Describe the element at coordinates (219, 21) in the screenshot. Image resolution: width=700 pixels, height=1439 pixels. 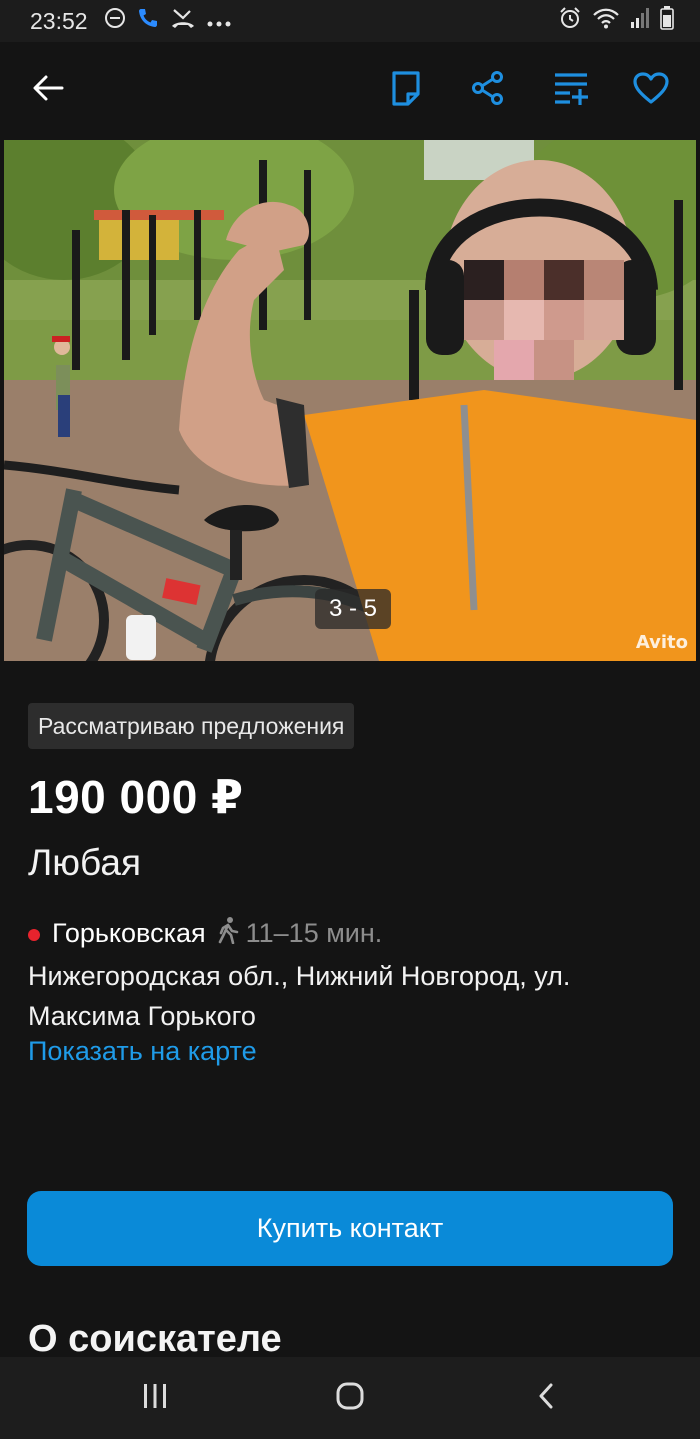
I see `more-dots-icon` at that location.